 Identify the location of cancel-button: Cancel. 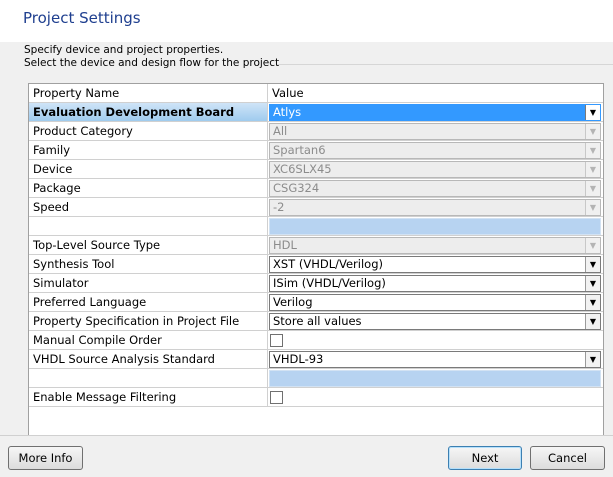
(567, 458).